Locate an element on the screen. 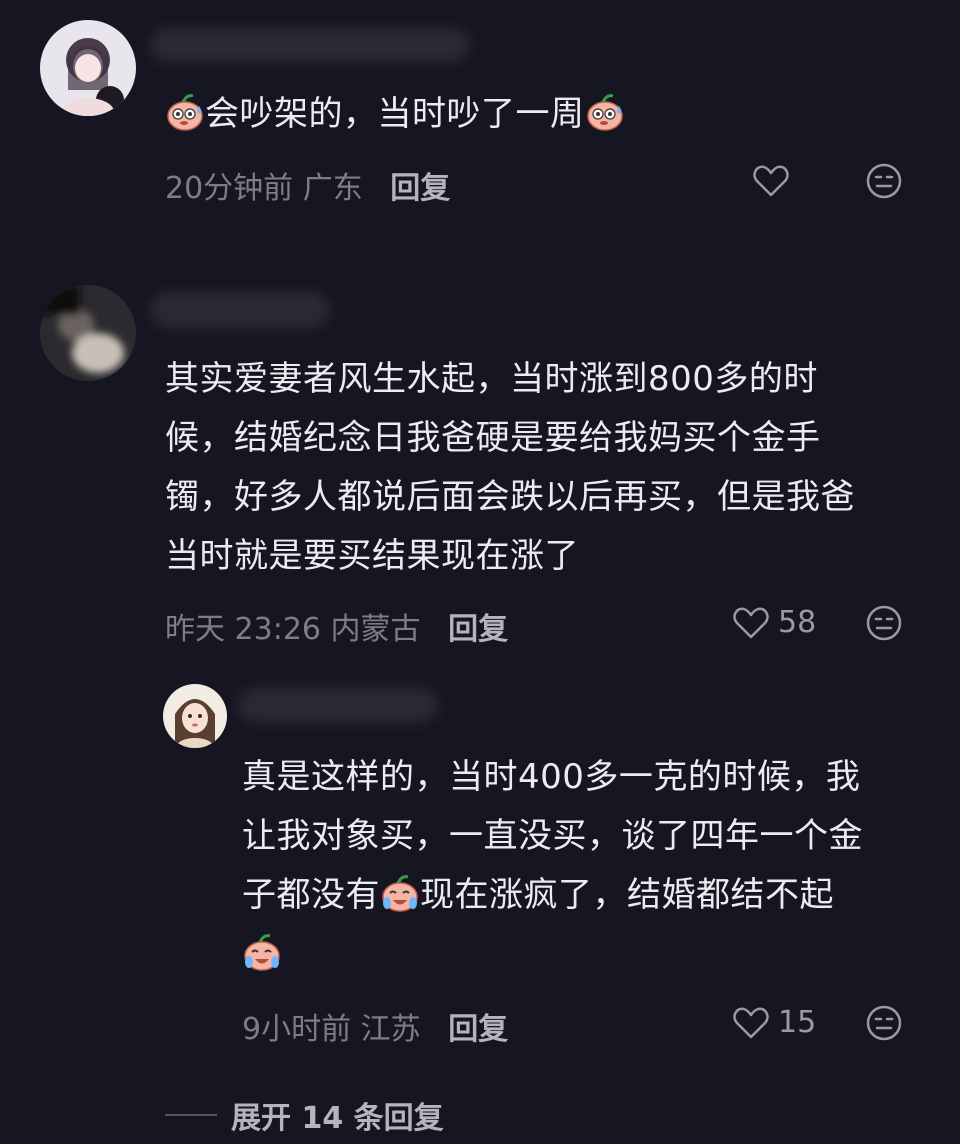  location: 江苏 is located at coordinates (390, 1029).